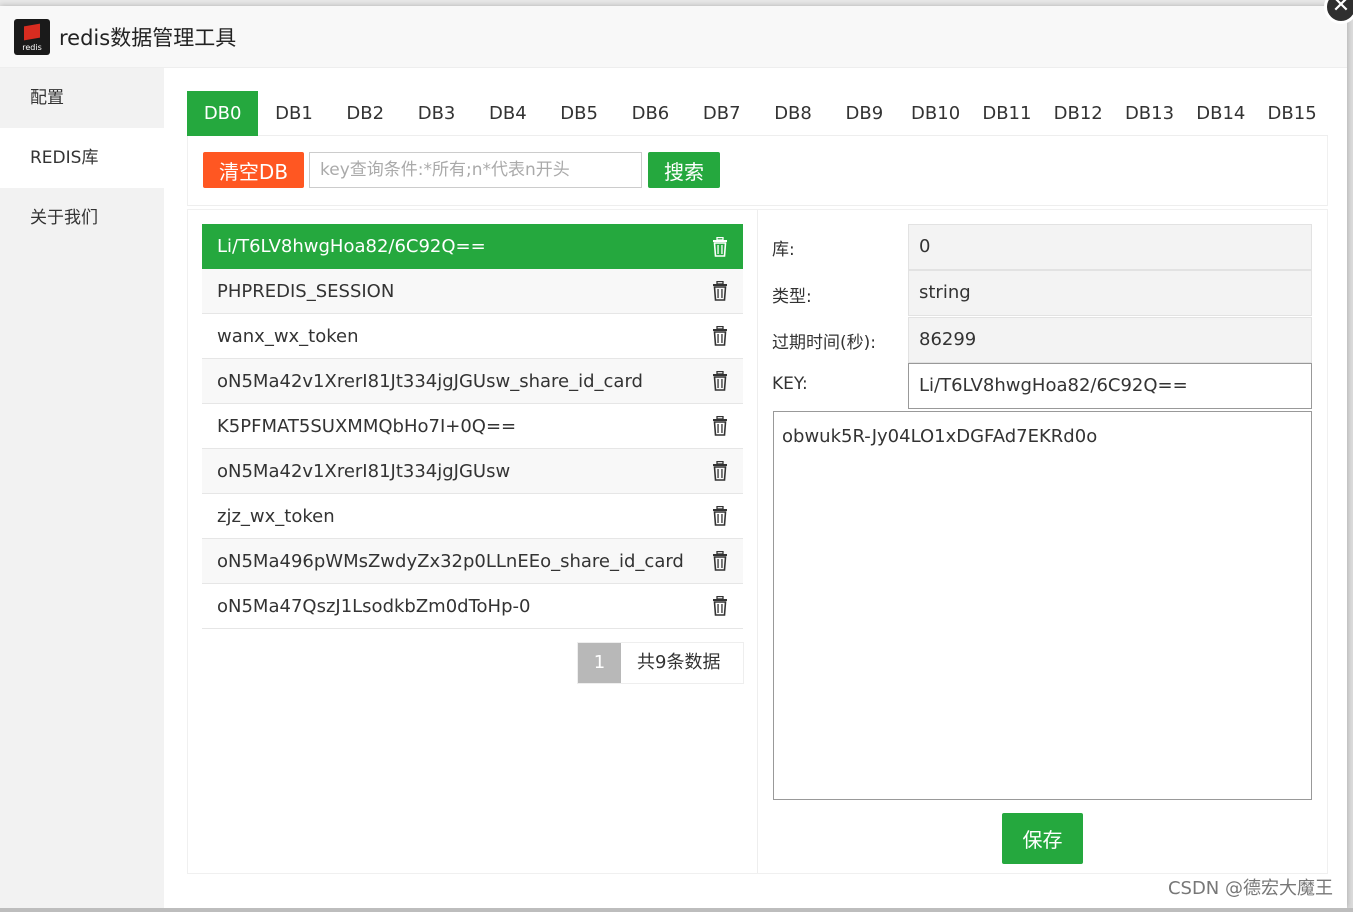 This screenshot has width=1353, height=912. What do you see at coordinates (1110, 386) in the screenshot?
I see `key-field: Li/T6LV8hwgHoa82/6C92Q==` at bounding box center [1110, 386].